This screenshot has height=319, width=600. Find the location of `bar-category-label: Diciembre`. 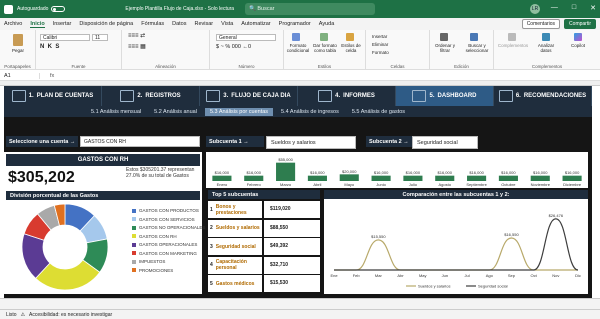

bar-category-label: Diciembre is located at coordinates (572, 184).